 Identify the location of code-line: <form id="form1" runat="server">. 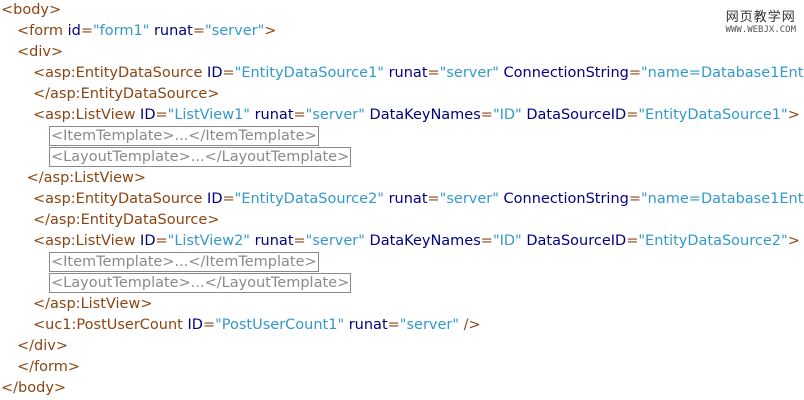
(146, 31).